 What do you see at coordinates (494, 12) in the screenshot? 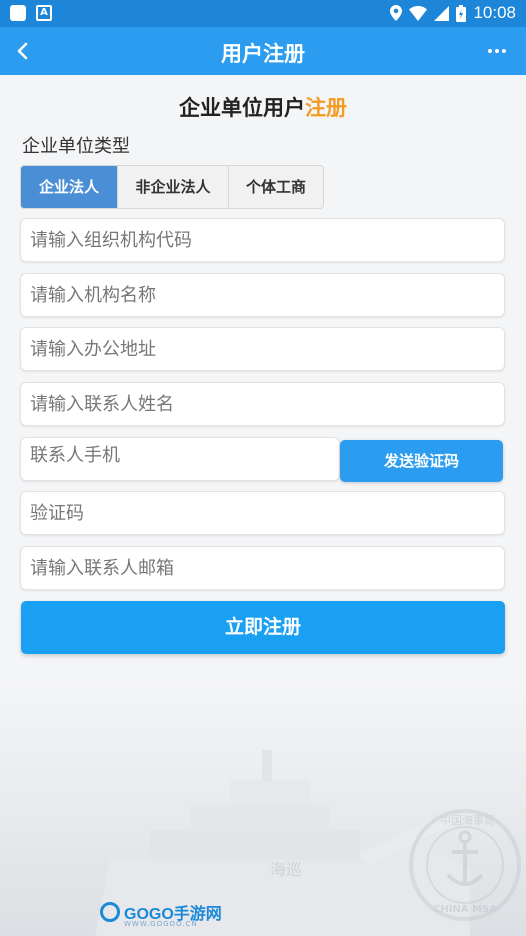
I see `status-time: 10:08` at bounding box center [494, 12].